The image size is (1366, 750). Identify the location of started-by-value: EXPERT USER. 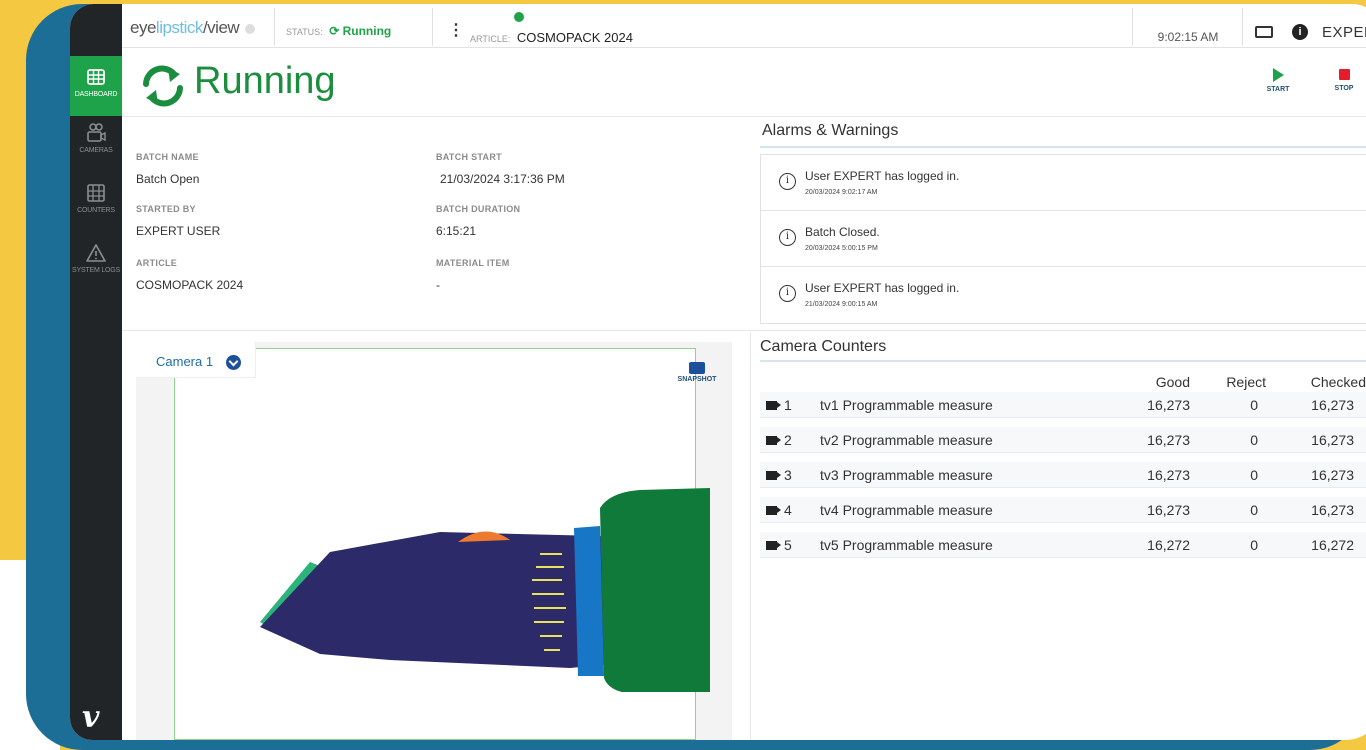
(178, 231).